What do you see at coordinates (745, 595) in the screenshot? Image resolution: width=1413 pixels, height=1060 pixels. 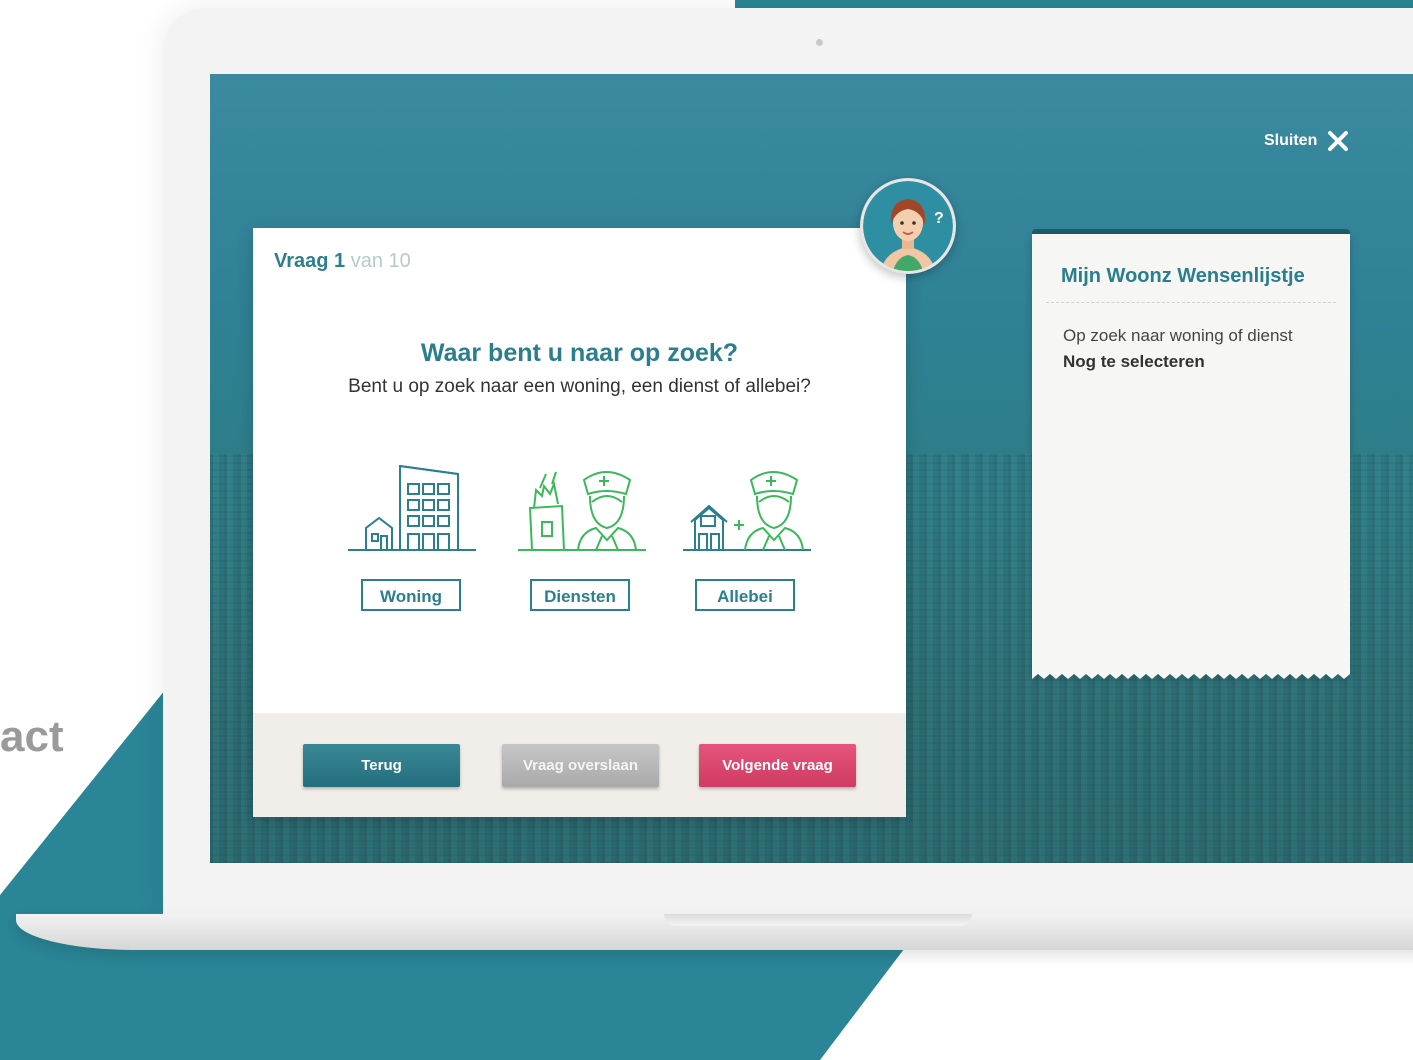 I see `option-allebei-button: Allebei` at bounding box center [745, 595].